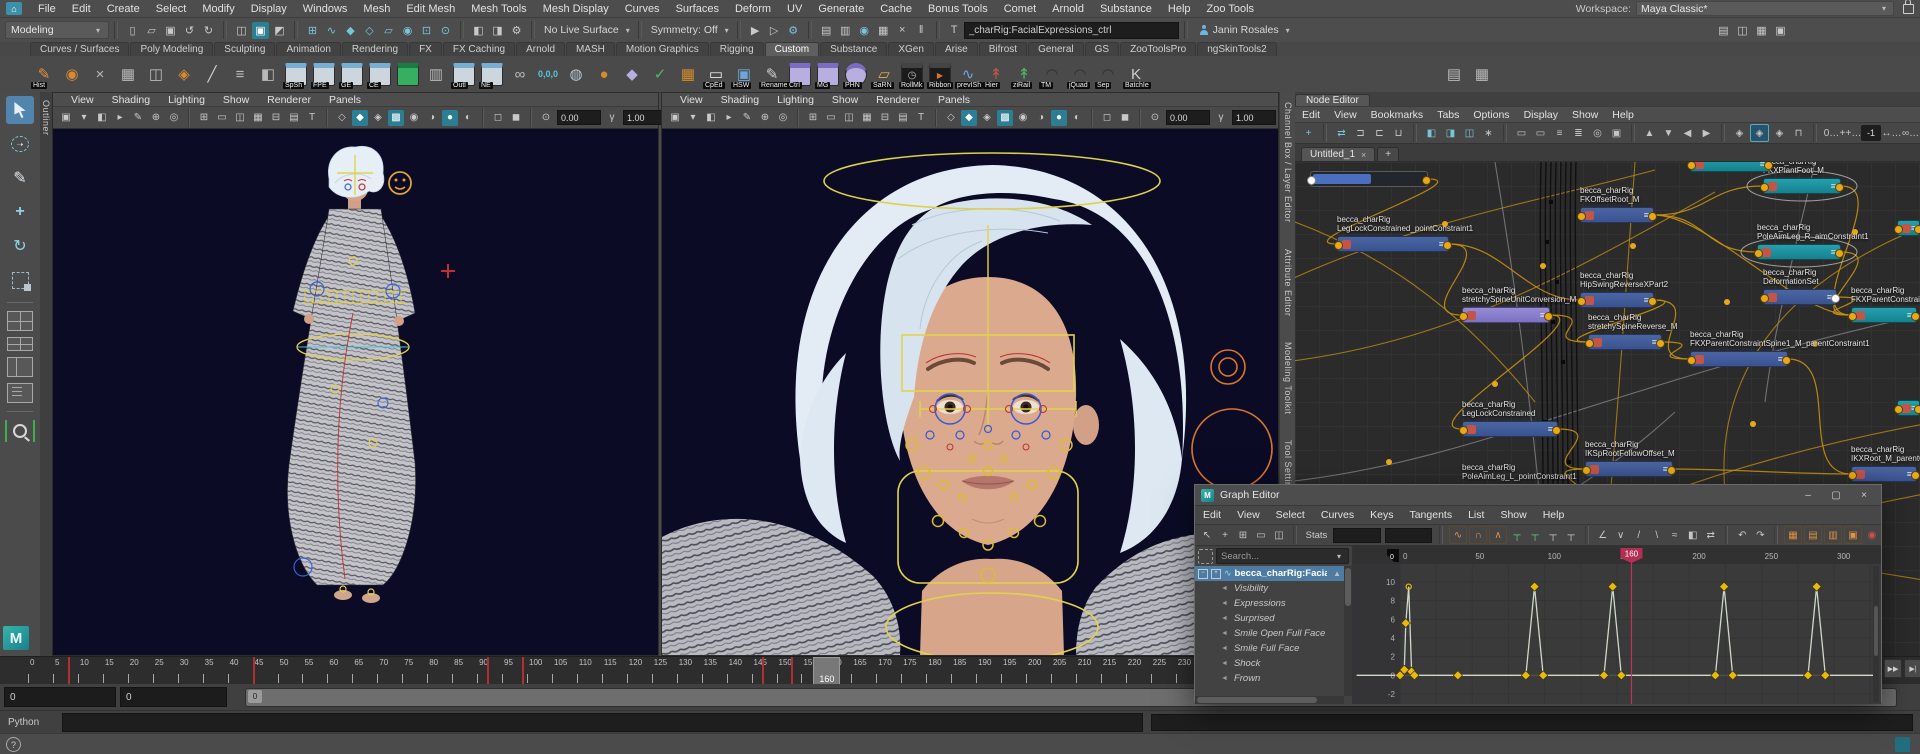 Image resolution: width=1920 pixels, height=754 pixels. What do you see at coordinates (20, 431) in the screenshot?
I see `isolate-zoom-button` at bounding box center [20, 431].